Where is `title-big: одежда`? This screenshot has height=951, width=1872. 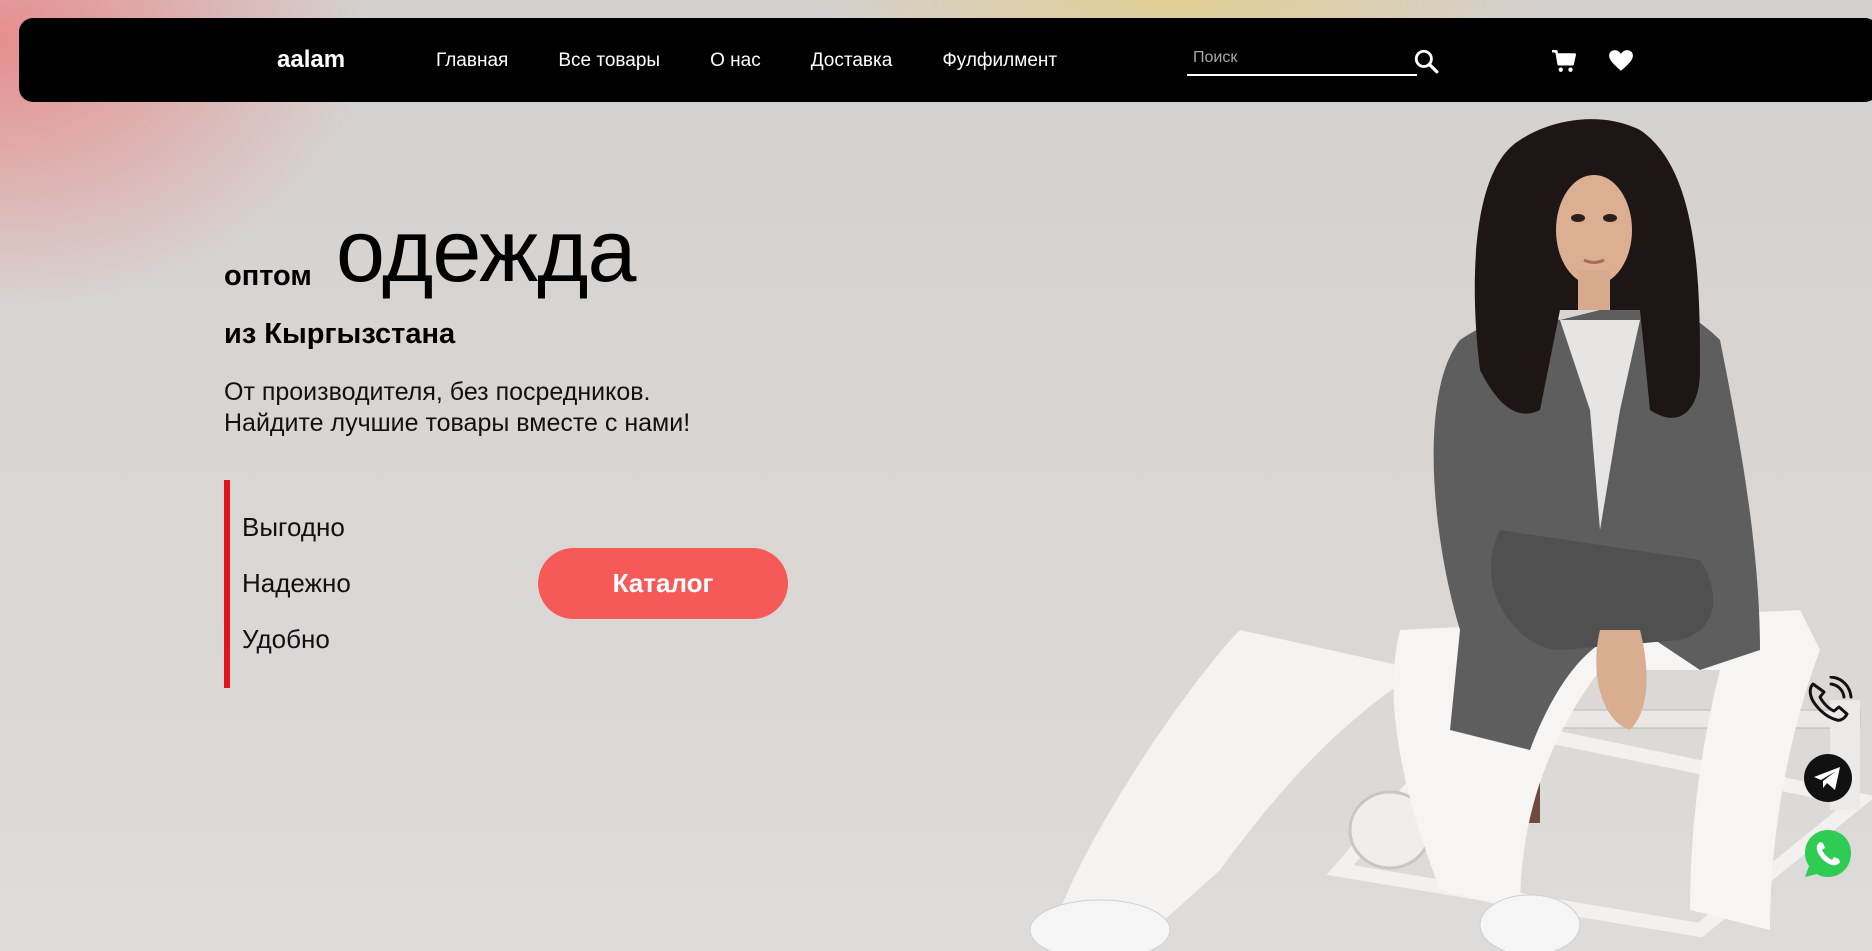
title-big: одежда is located at coordinates (486, 250).